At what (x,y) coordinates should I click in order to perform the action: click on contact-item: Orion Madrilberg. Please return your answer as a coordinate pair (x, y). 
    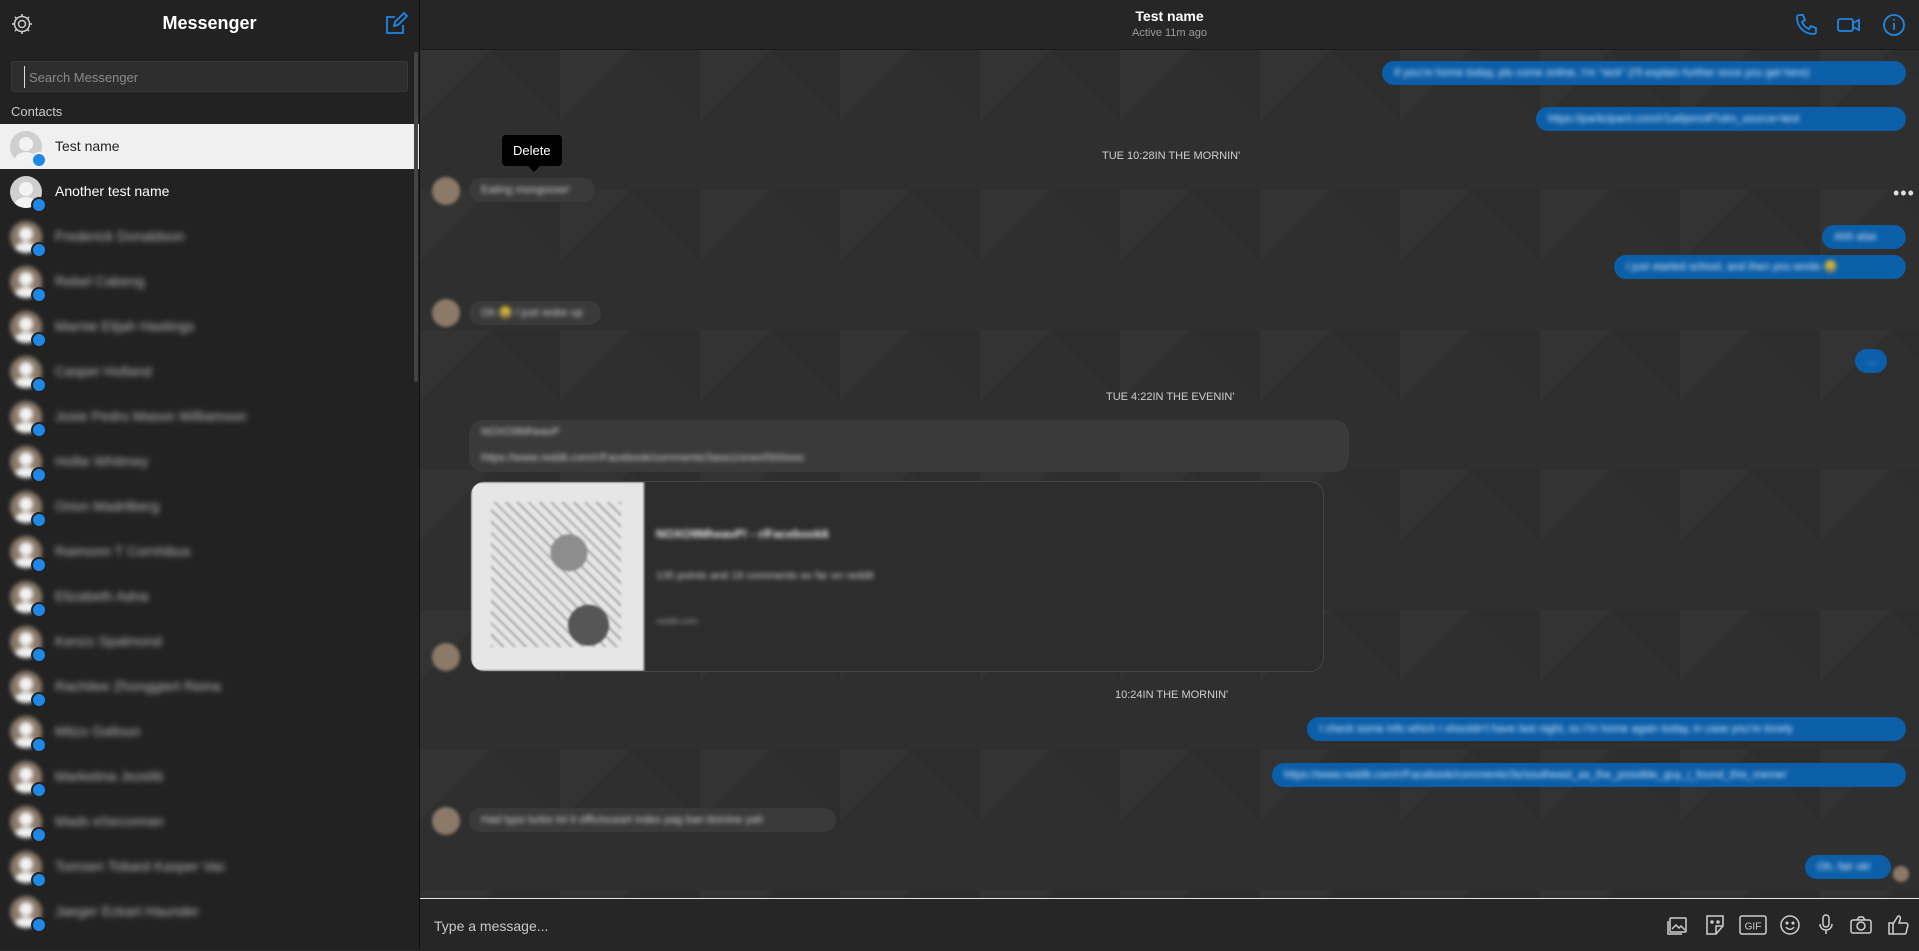
    Looking at the image, I should click on (209, 506).